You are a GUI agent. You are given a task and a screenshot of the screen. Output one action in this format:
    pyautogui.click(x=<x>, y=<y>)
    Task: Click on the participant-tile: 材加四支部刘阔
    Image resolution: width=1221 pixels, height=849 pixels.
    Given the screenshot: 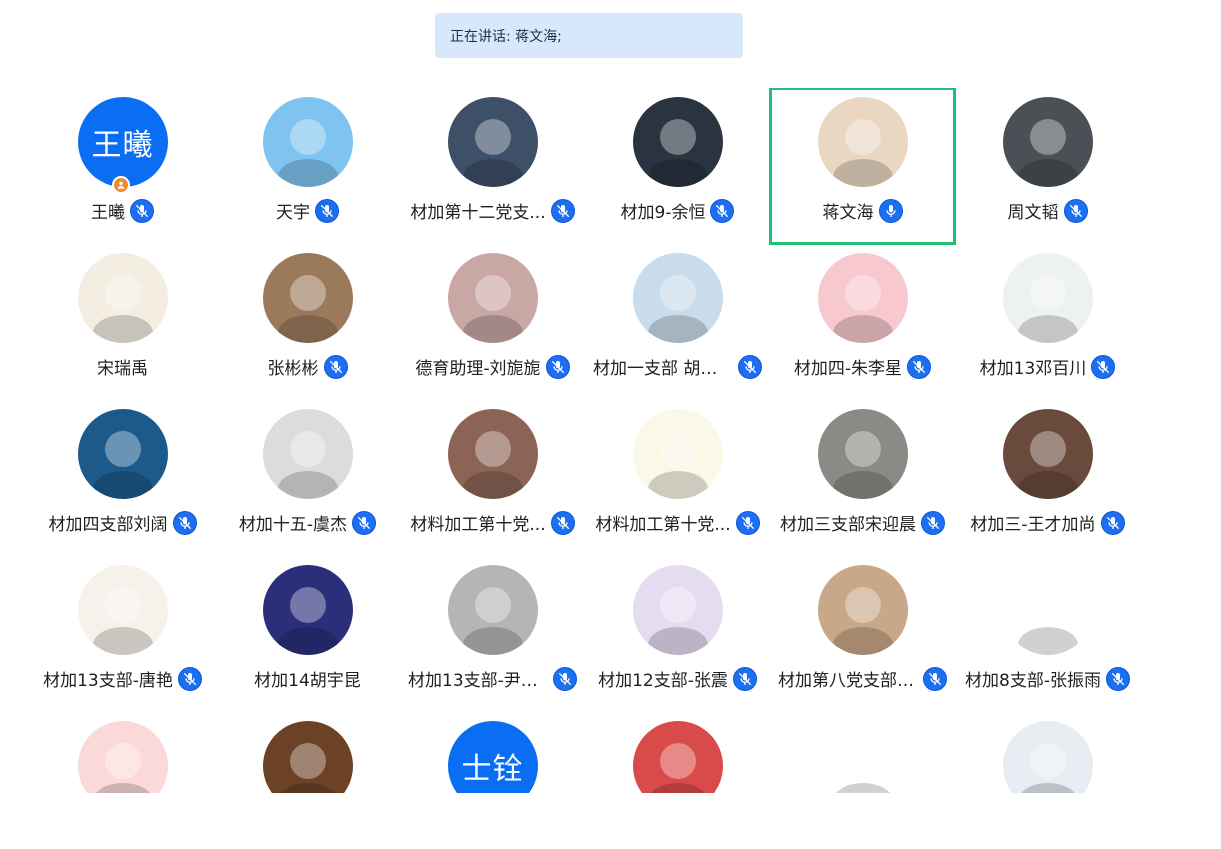 What is the action you would take?
    pyautogui.click(x=122, y=478)
    